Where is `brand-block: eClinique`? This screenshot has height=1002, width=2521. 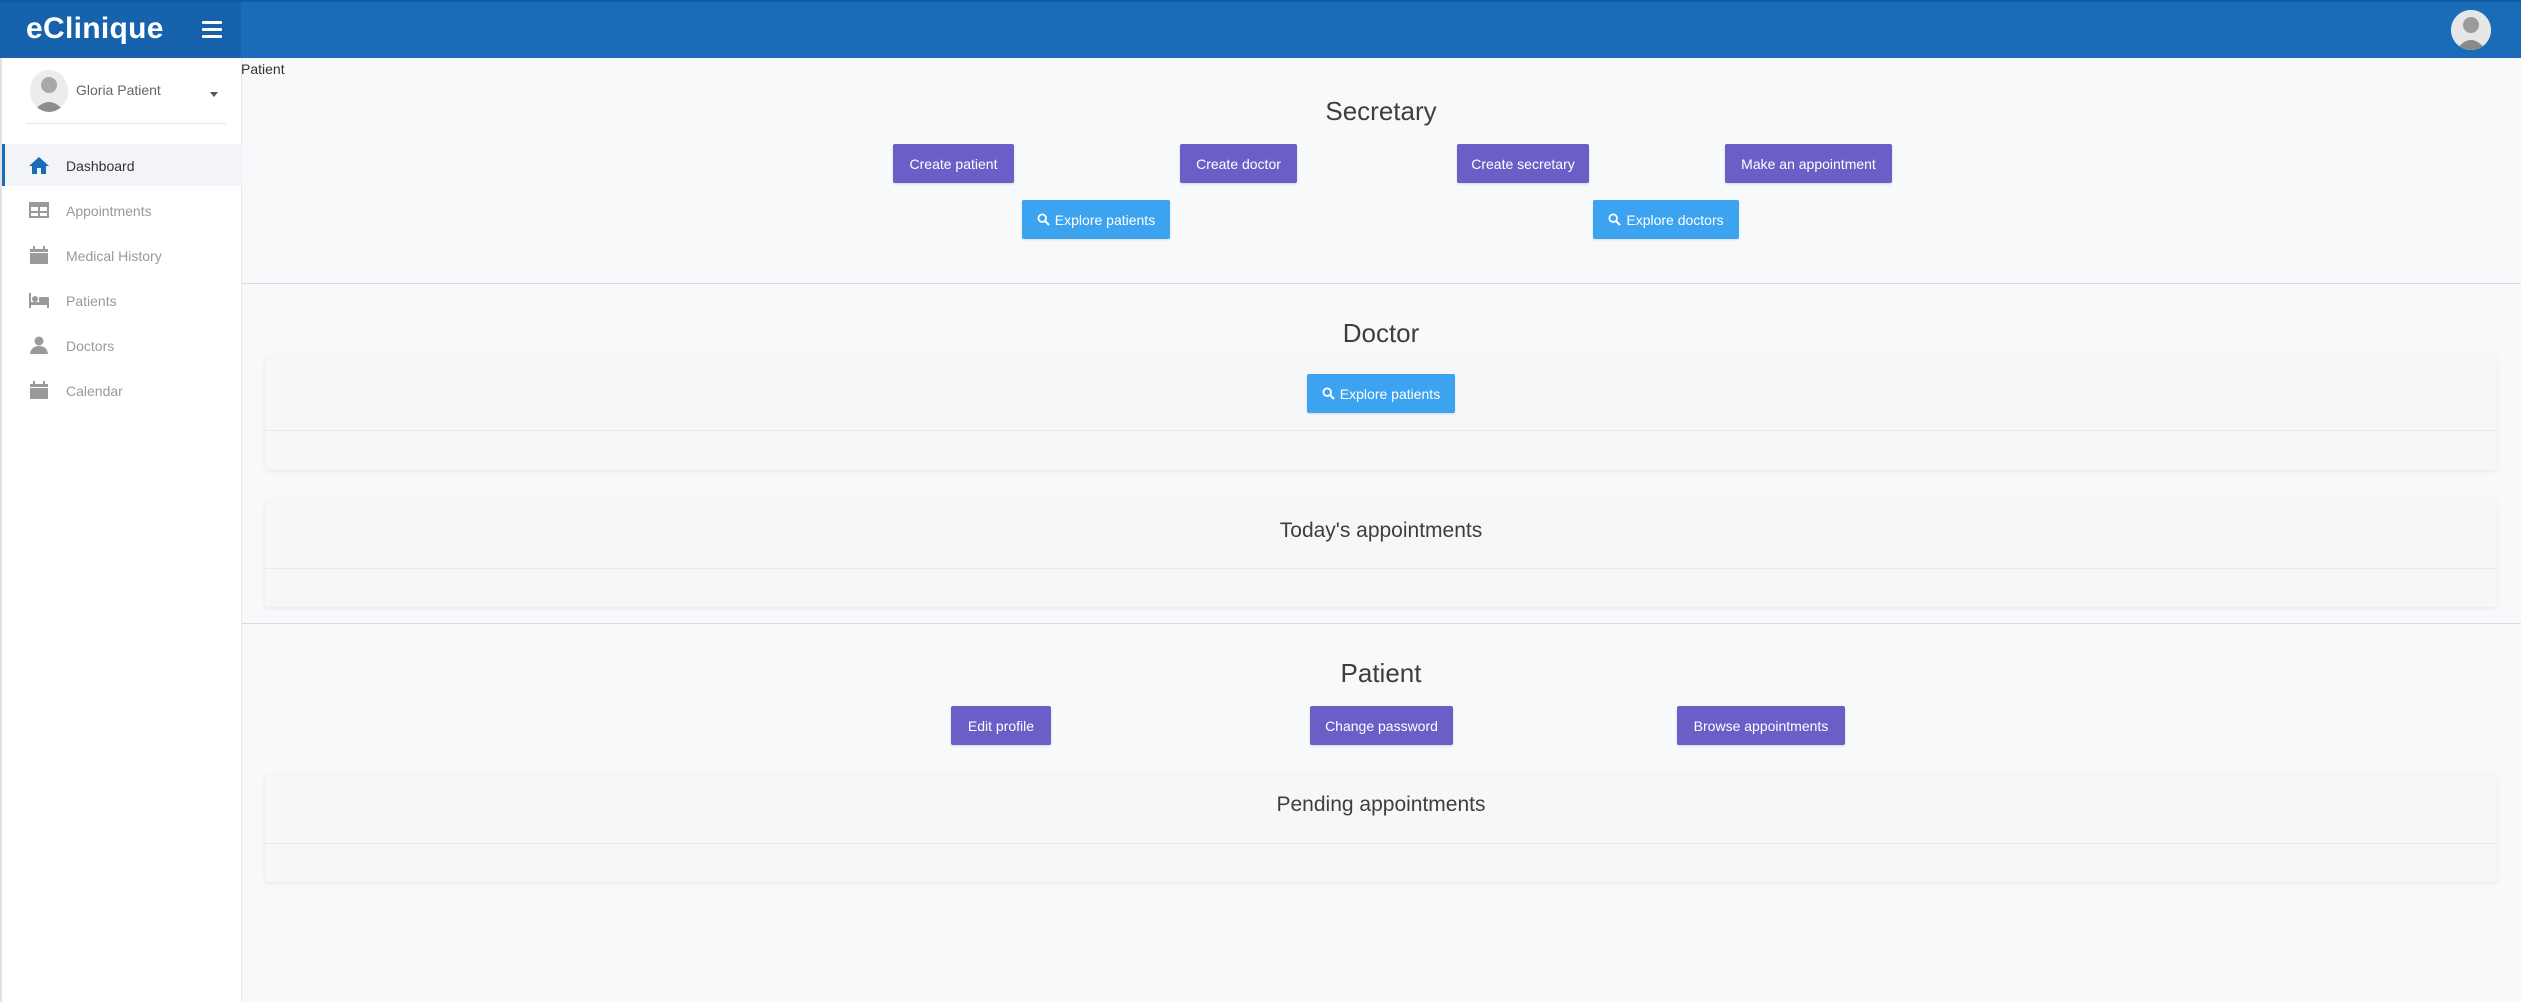 brand-block: eClinique is located at coordinates (120, 31).